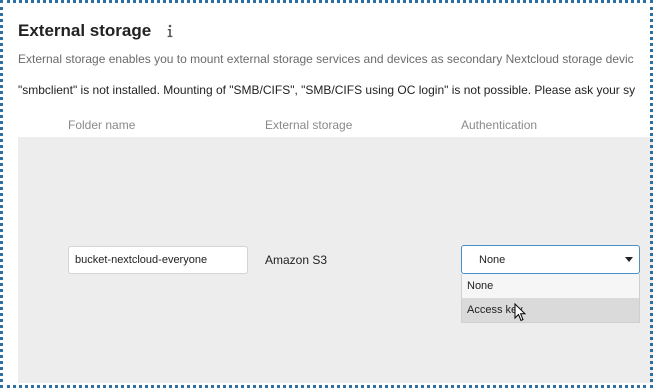  I want to click on authentication-select: None, so click(550, 259).